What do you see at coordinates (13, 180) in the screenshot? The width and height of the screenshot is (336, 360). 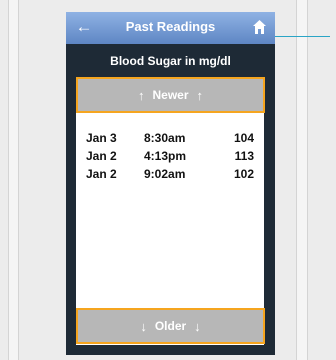 I see `frame-band-left` at bounding box center [13, 180].